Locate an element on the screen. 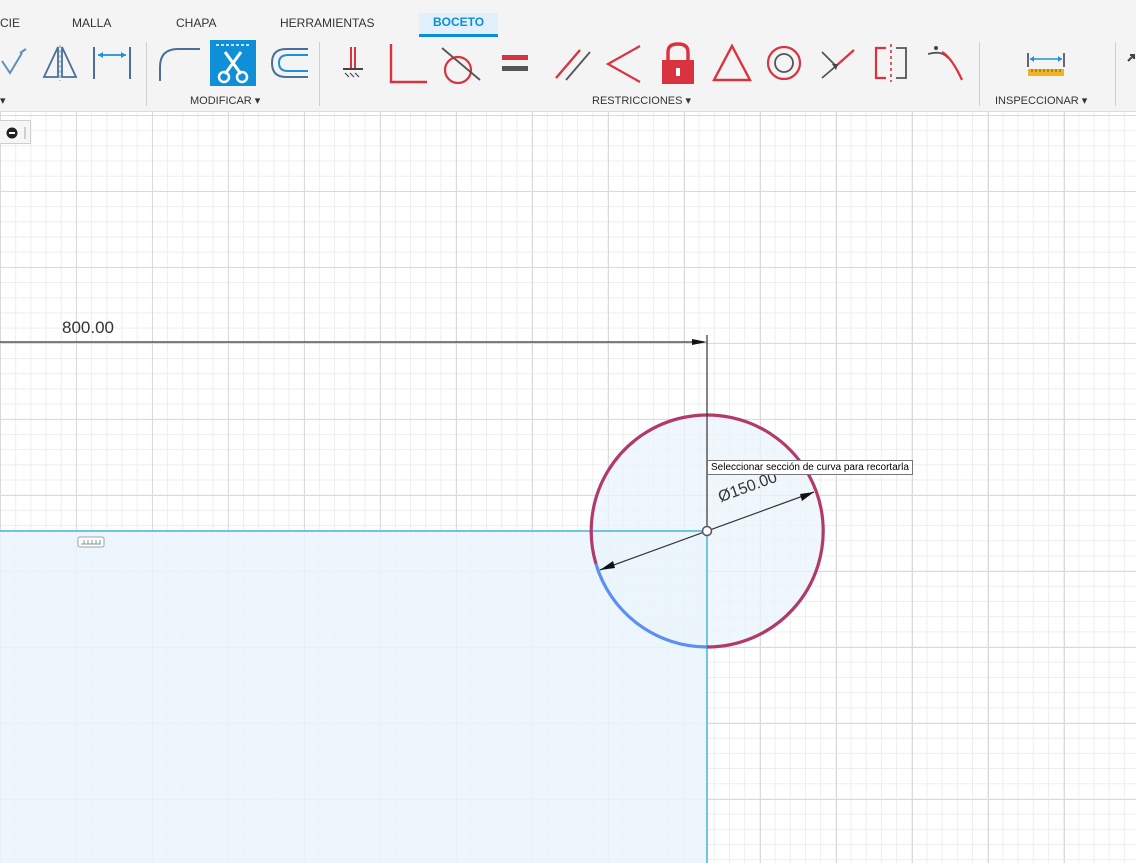  visibility-icon is located at coordinates (15, 133).